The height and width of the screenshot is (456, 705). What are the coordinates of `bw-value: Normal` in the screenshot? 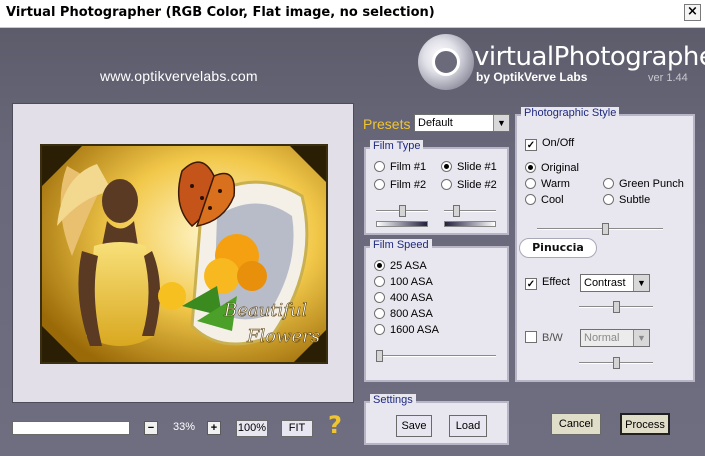 It's located at (602, 338).